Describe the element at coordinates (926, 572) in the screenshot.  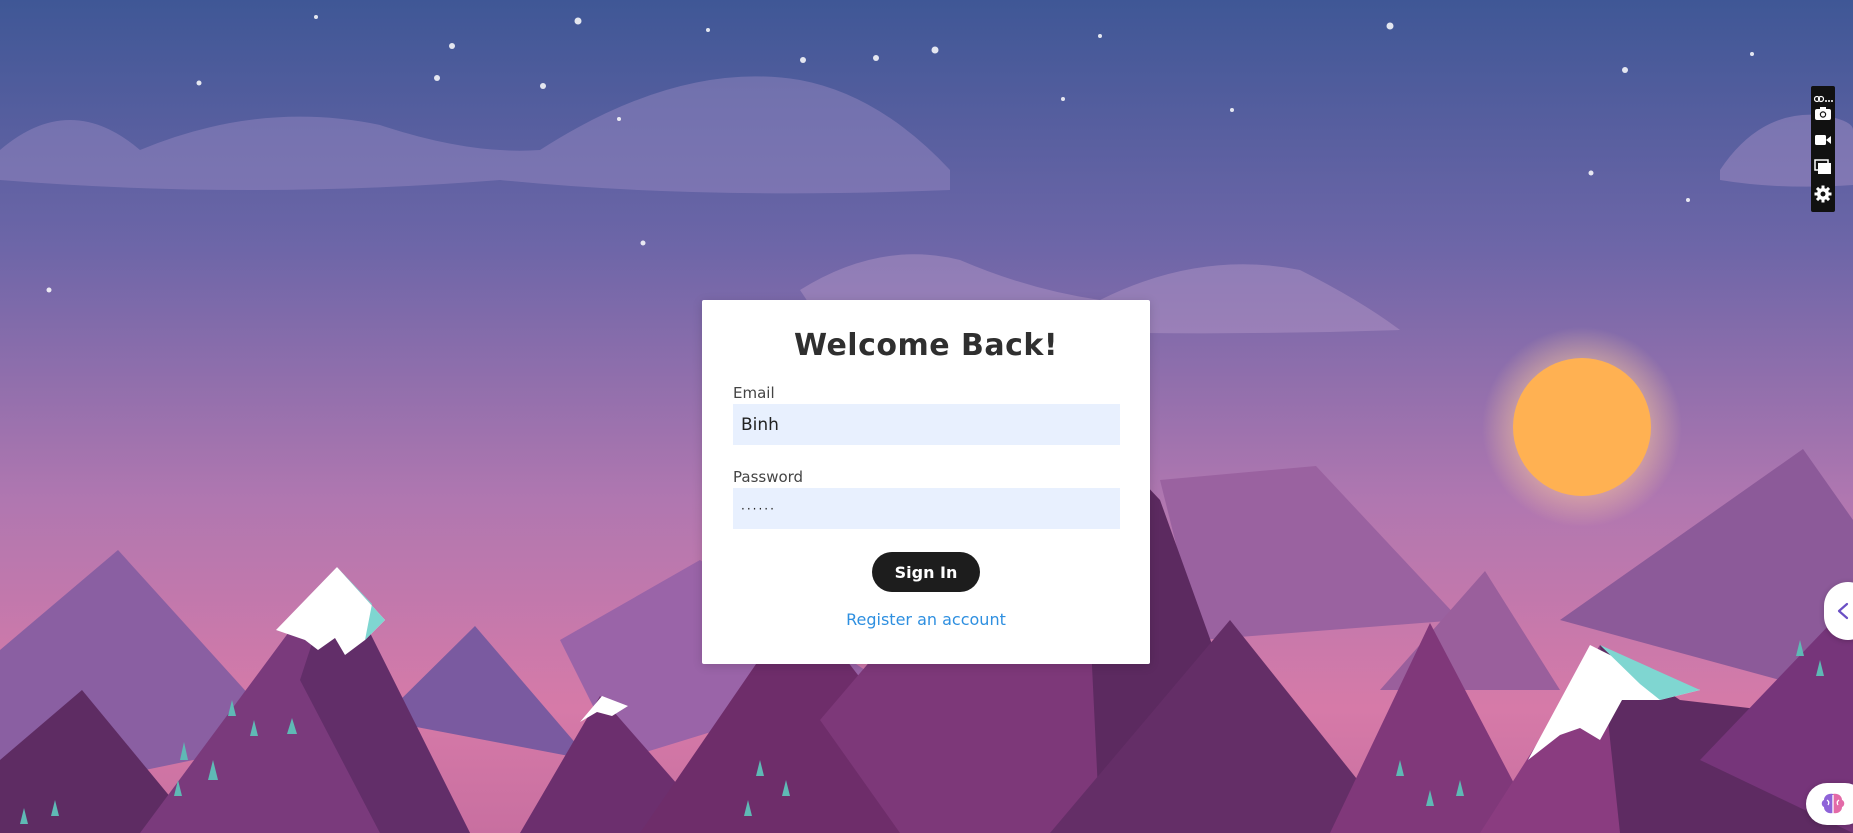
I see `sign-in-button: Sign In` at that location.